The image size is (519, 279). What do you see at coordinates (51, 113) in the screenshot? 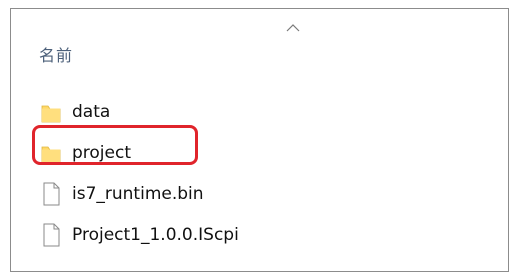
I see `folder-icon` at bounding box center [51, 113].